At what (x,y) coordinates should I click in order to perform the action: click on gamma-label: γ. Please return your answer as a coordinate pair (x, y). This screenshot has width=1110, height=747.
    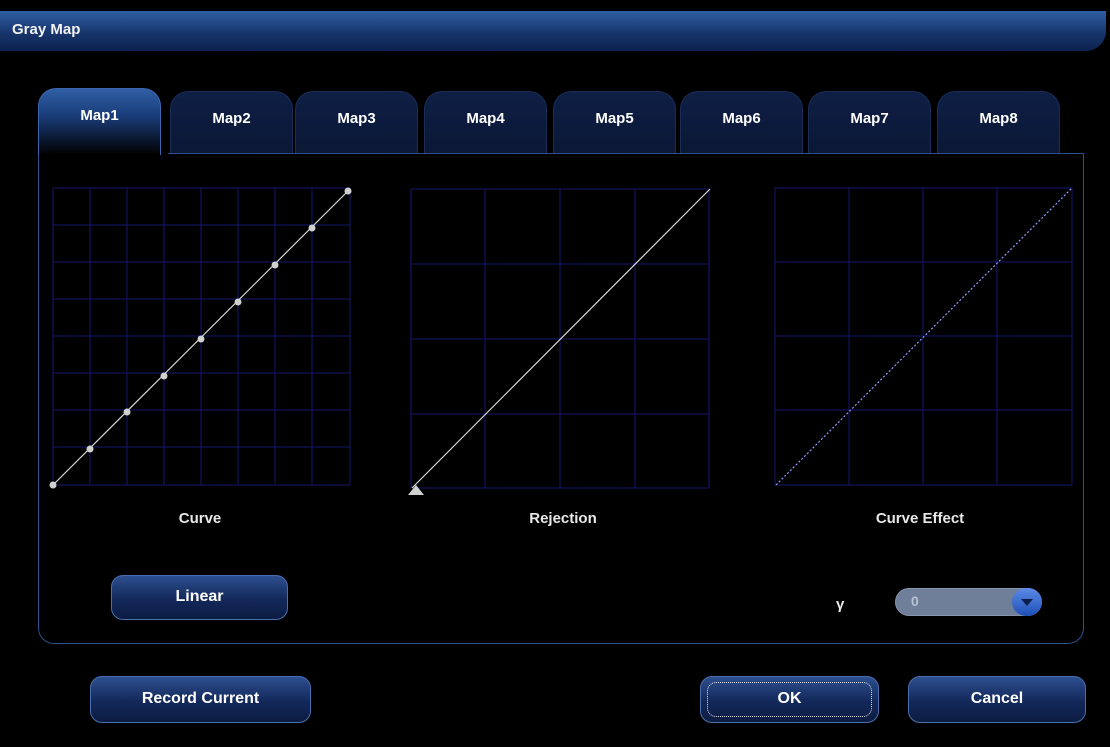
    Looking at the image, I should click on (840, 604).